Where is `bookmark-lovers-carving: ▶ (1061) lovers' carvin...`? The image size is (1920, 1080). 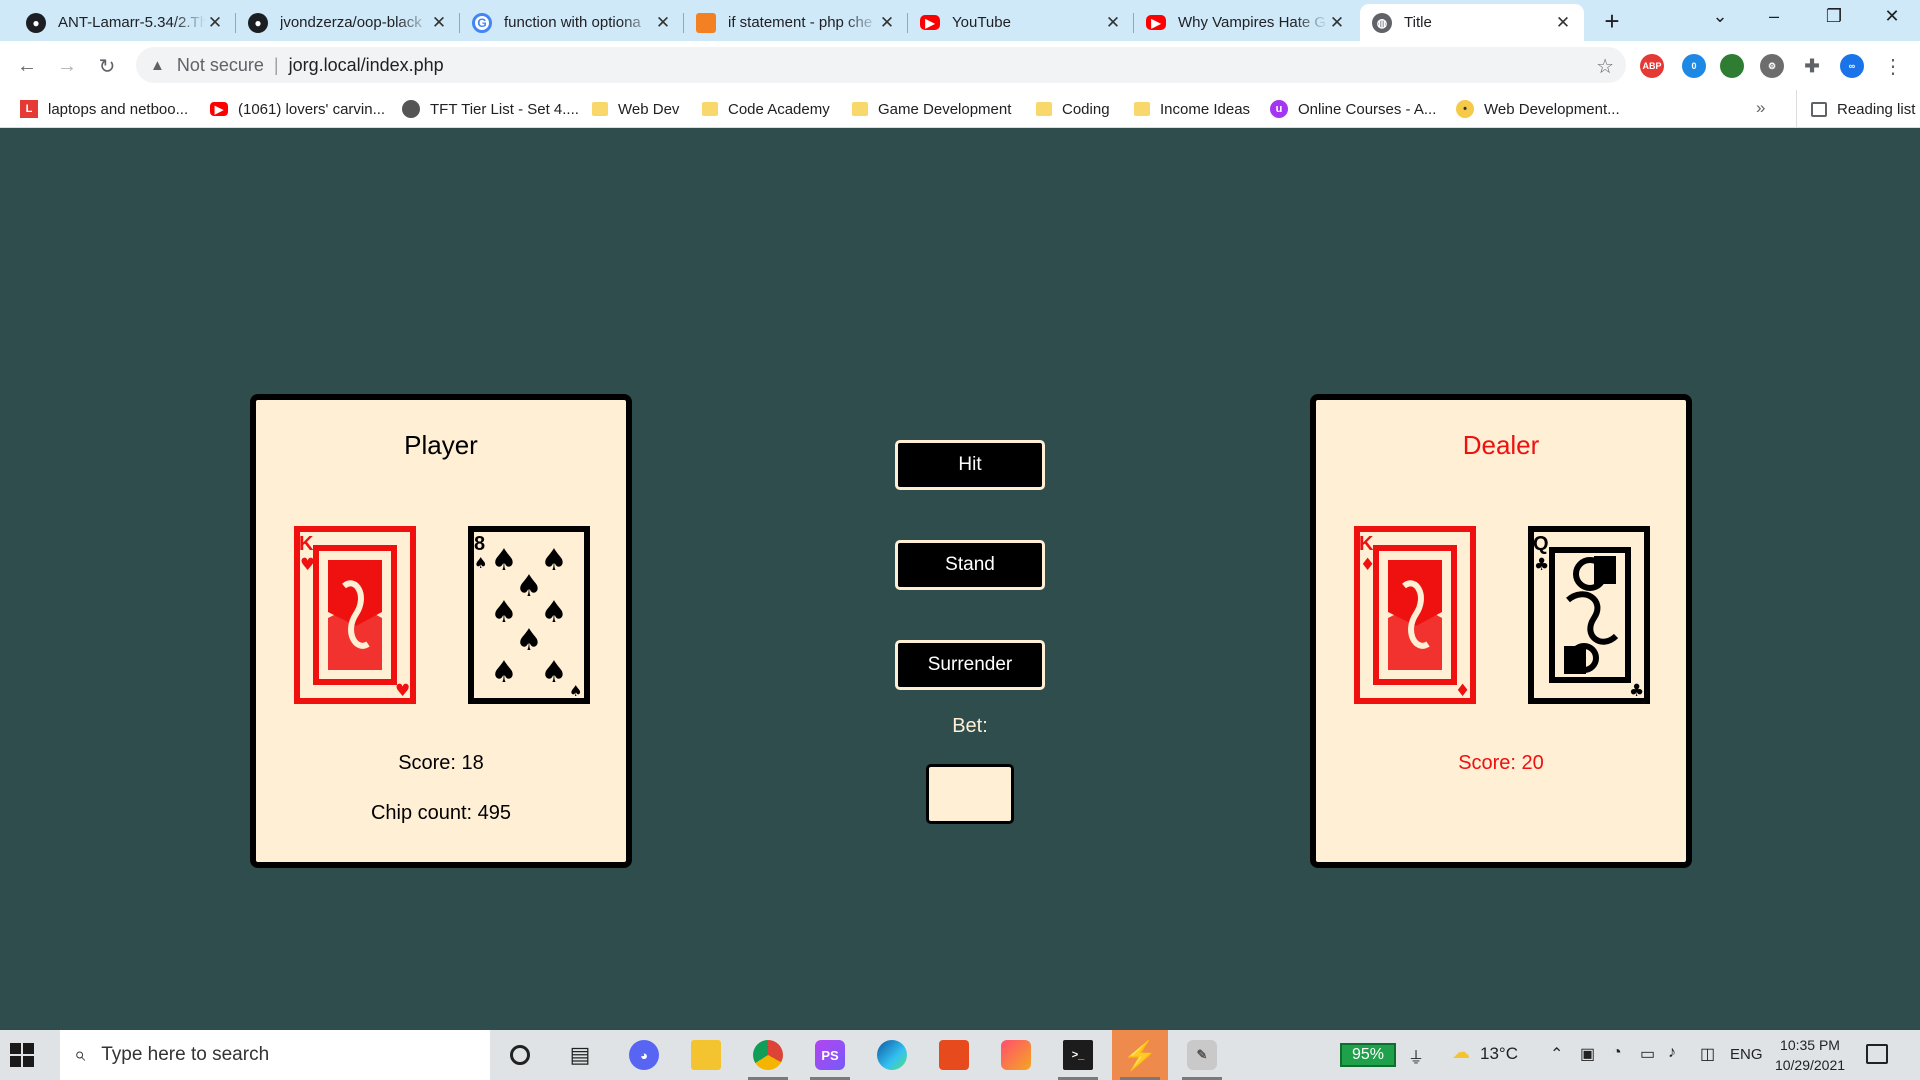
bookmark-lovers-carving: ▶ (1061) lovers' carvin... is located at coordinates (297, 109).